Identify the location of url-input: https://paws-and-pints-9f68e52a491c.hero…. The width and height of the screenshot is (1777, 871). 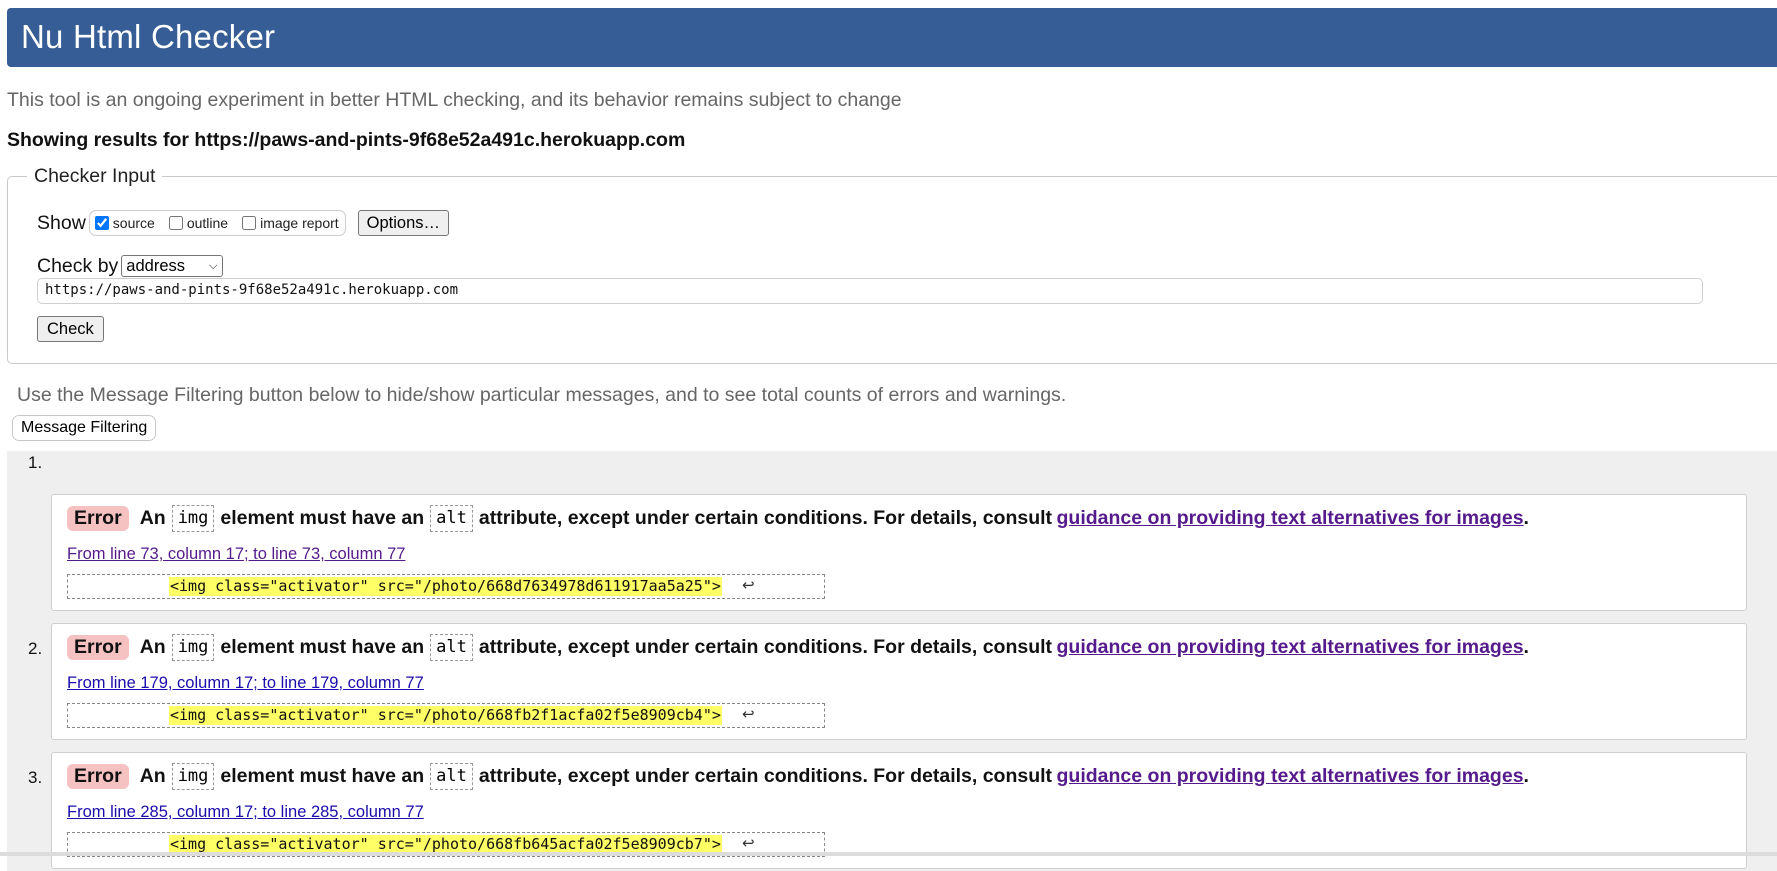
(870, 291).